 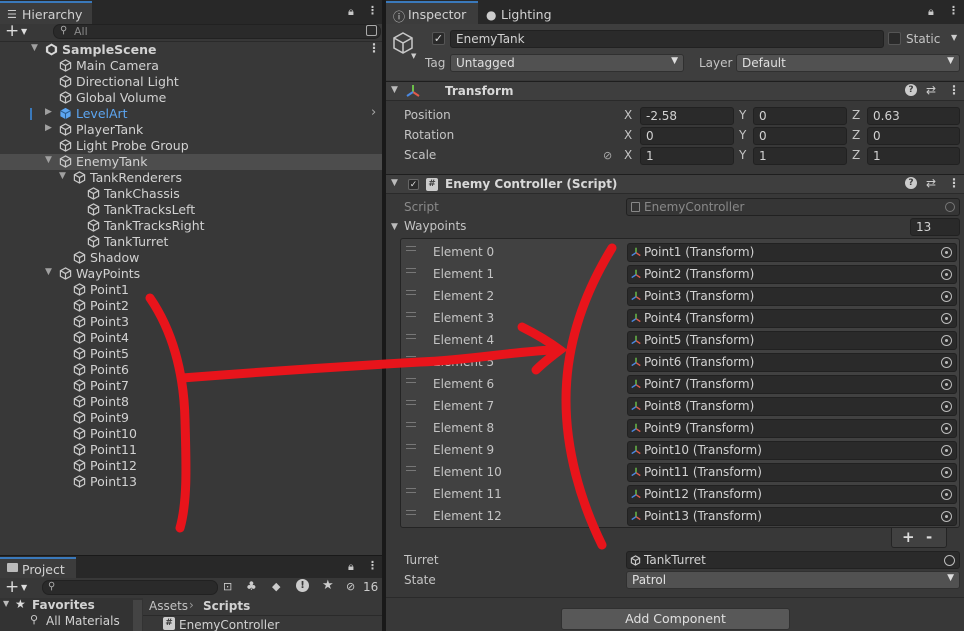 What do you see at coordinates (792, 318) in the screenshot?
I see `waypoint-element-field: Point4 (Transform)` at bounding box center [792, 318].